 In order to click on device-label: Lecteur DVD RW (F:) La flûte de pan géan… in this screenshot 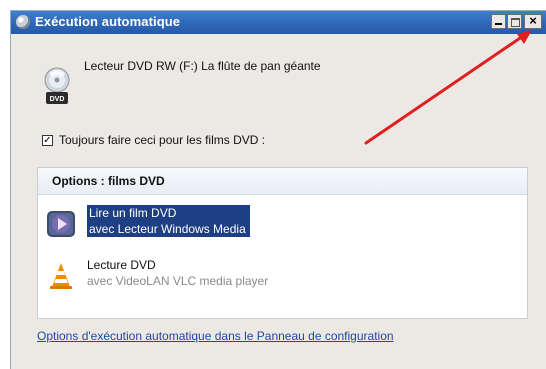, I will do `click(202, 66)`.